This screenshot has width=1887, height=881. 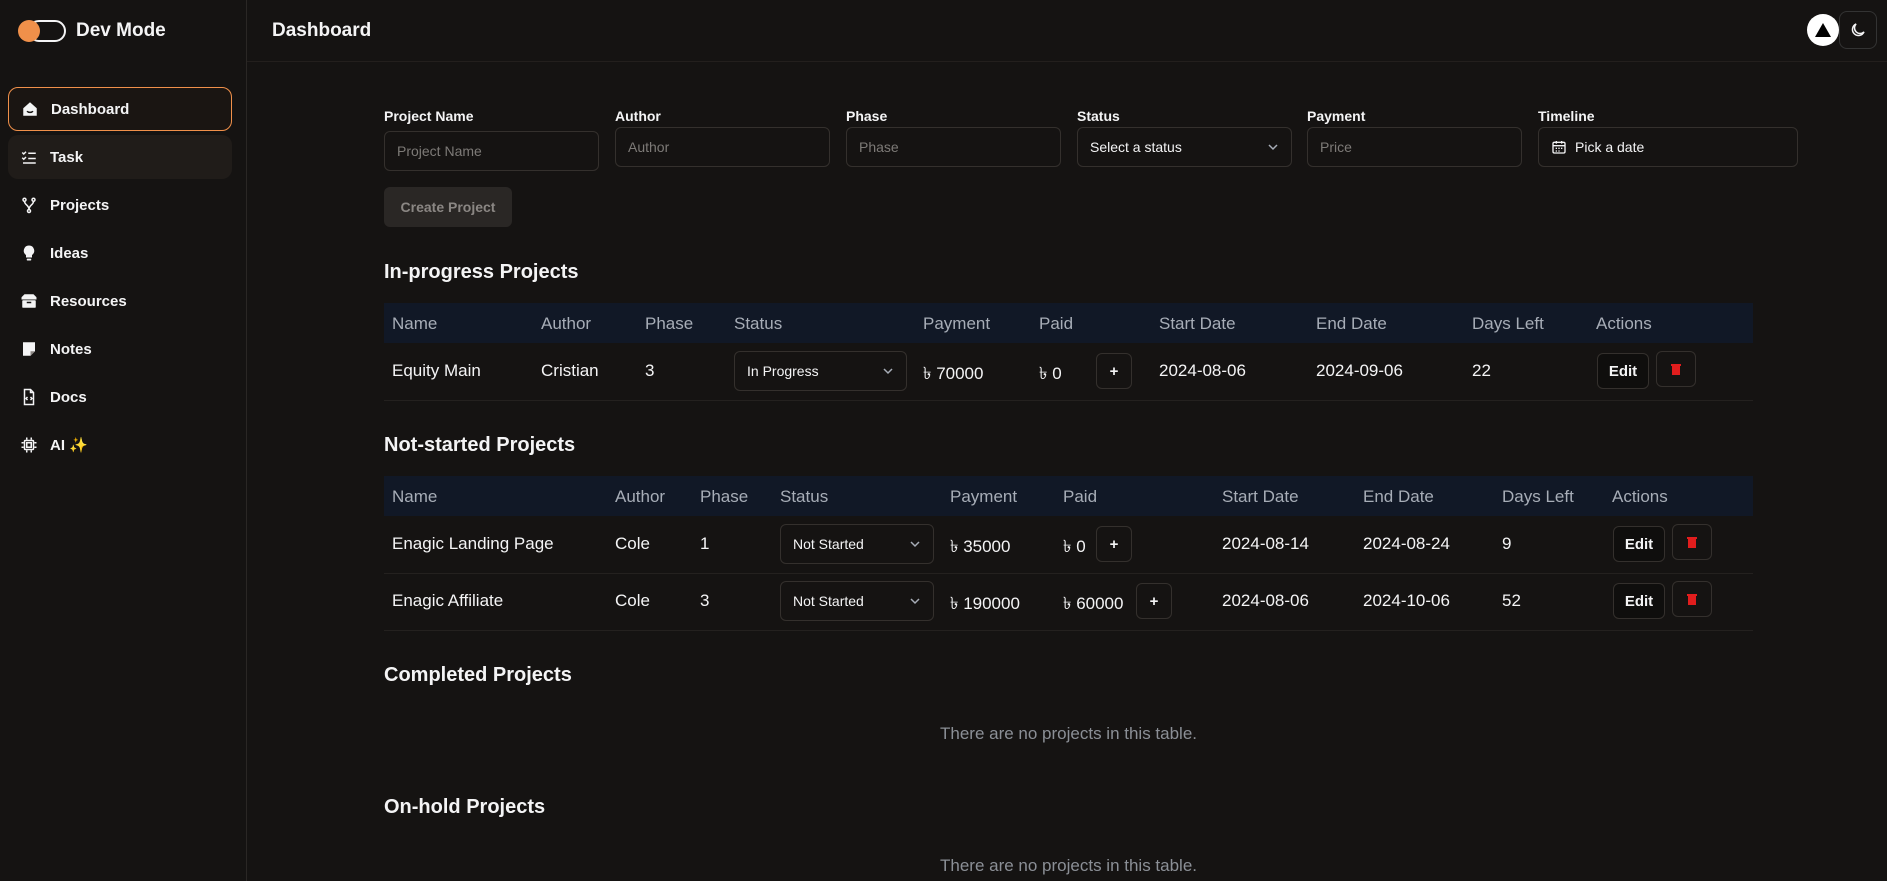 I want to click on create-project-button: Create Project, so click(x=448, y=207).